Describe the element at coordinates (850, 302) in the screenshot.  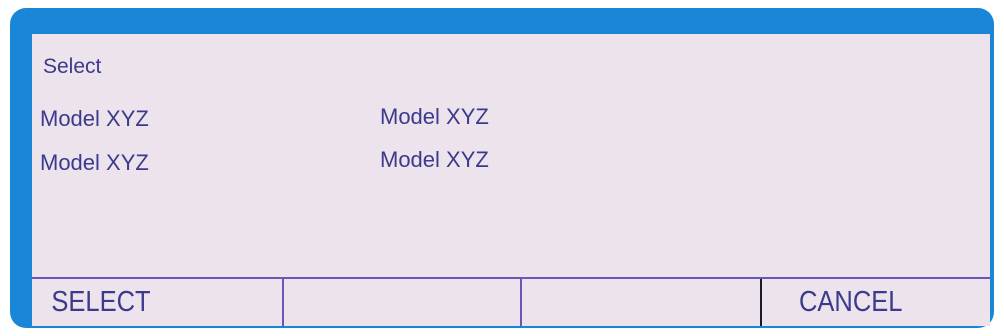
I see `cancel-softkey-label: CANCEL` at that location.